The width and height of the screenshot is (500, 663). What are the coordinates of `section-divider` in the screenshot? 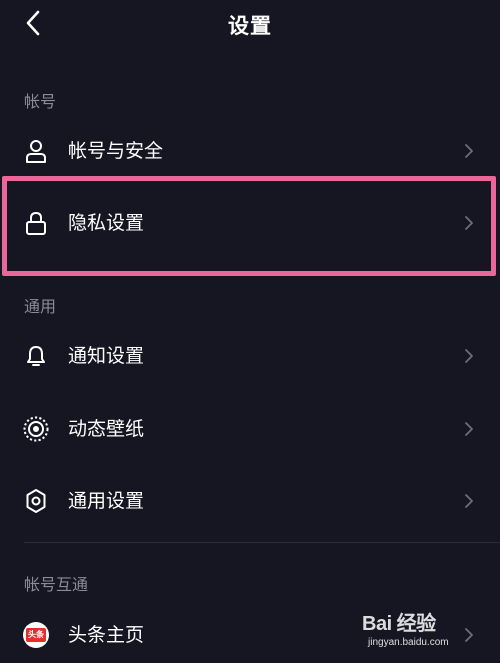 It's located at (262, 542).